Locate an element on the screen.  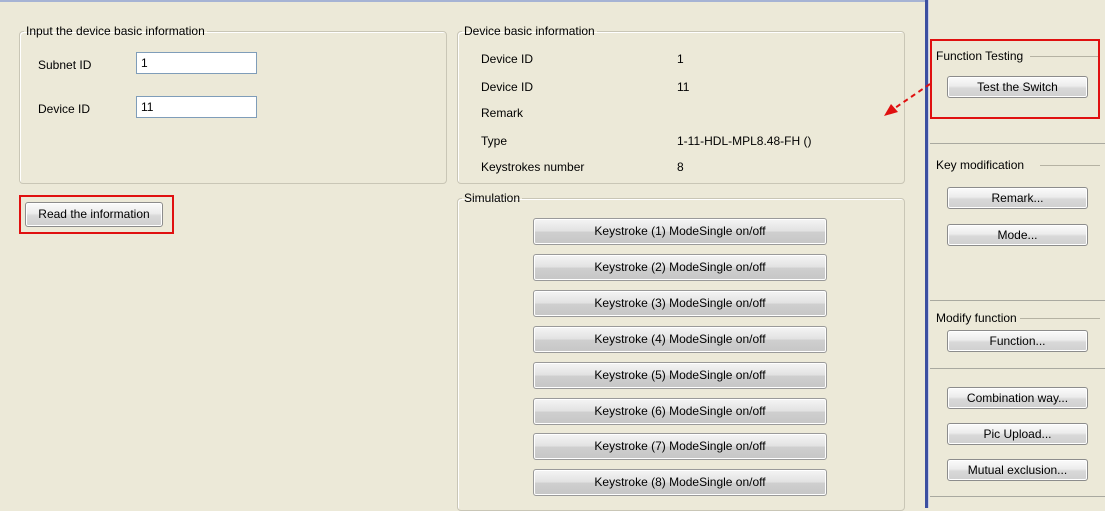
info-group-legend: Device basic information is located at coordinates (529, 31).